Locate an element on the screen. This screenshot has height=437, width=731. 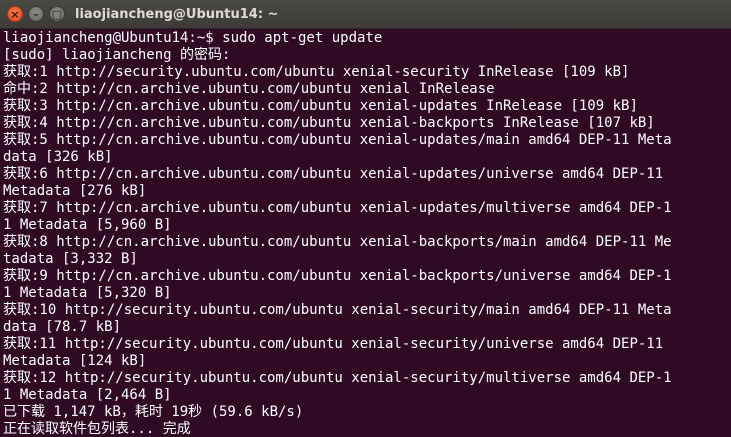
minimize-icon: – is located at coordinates (36, 14).